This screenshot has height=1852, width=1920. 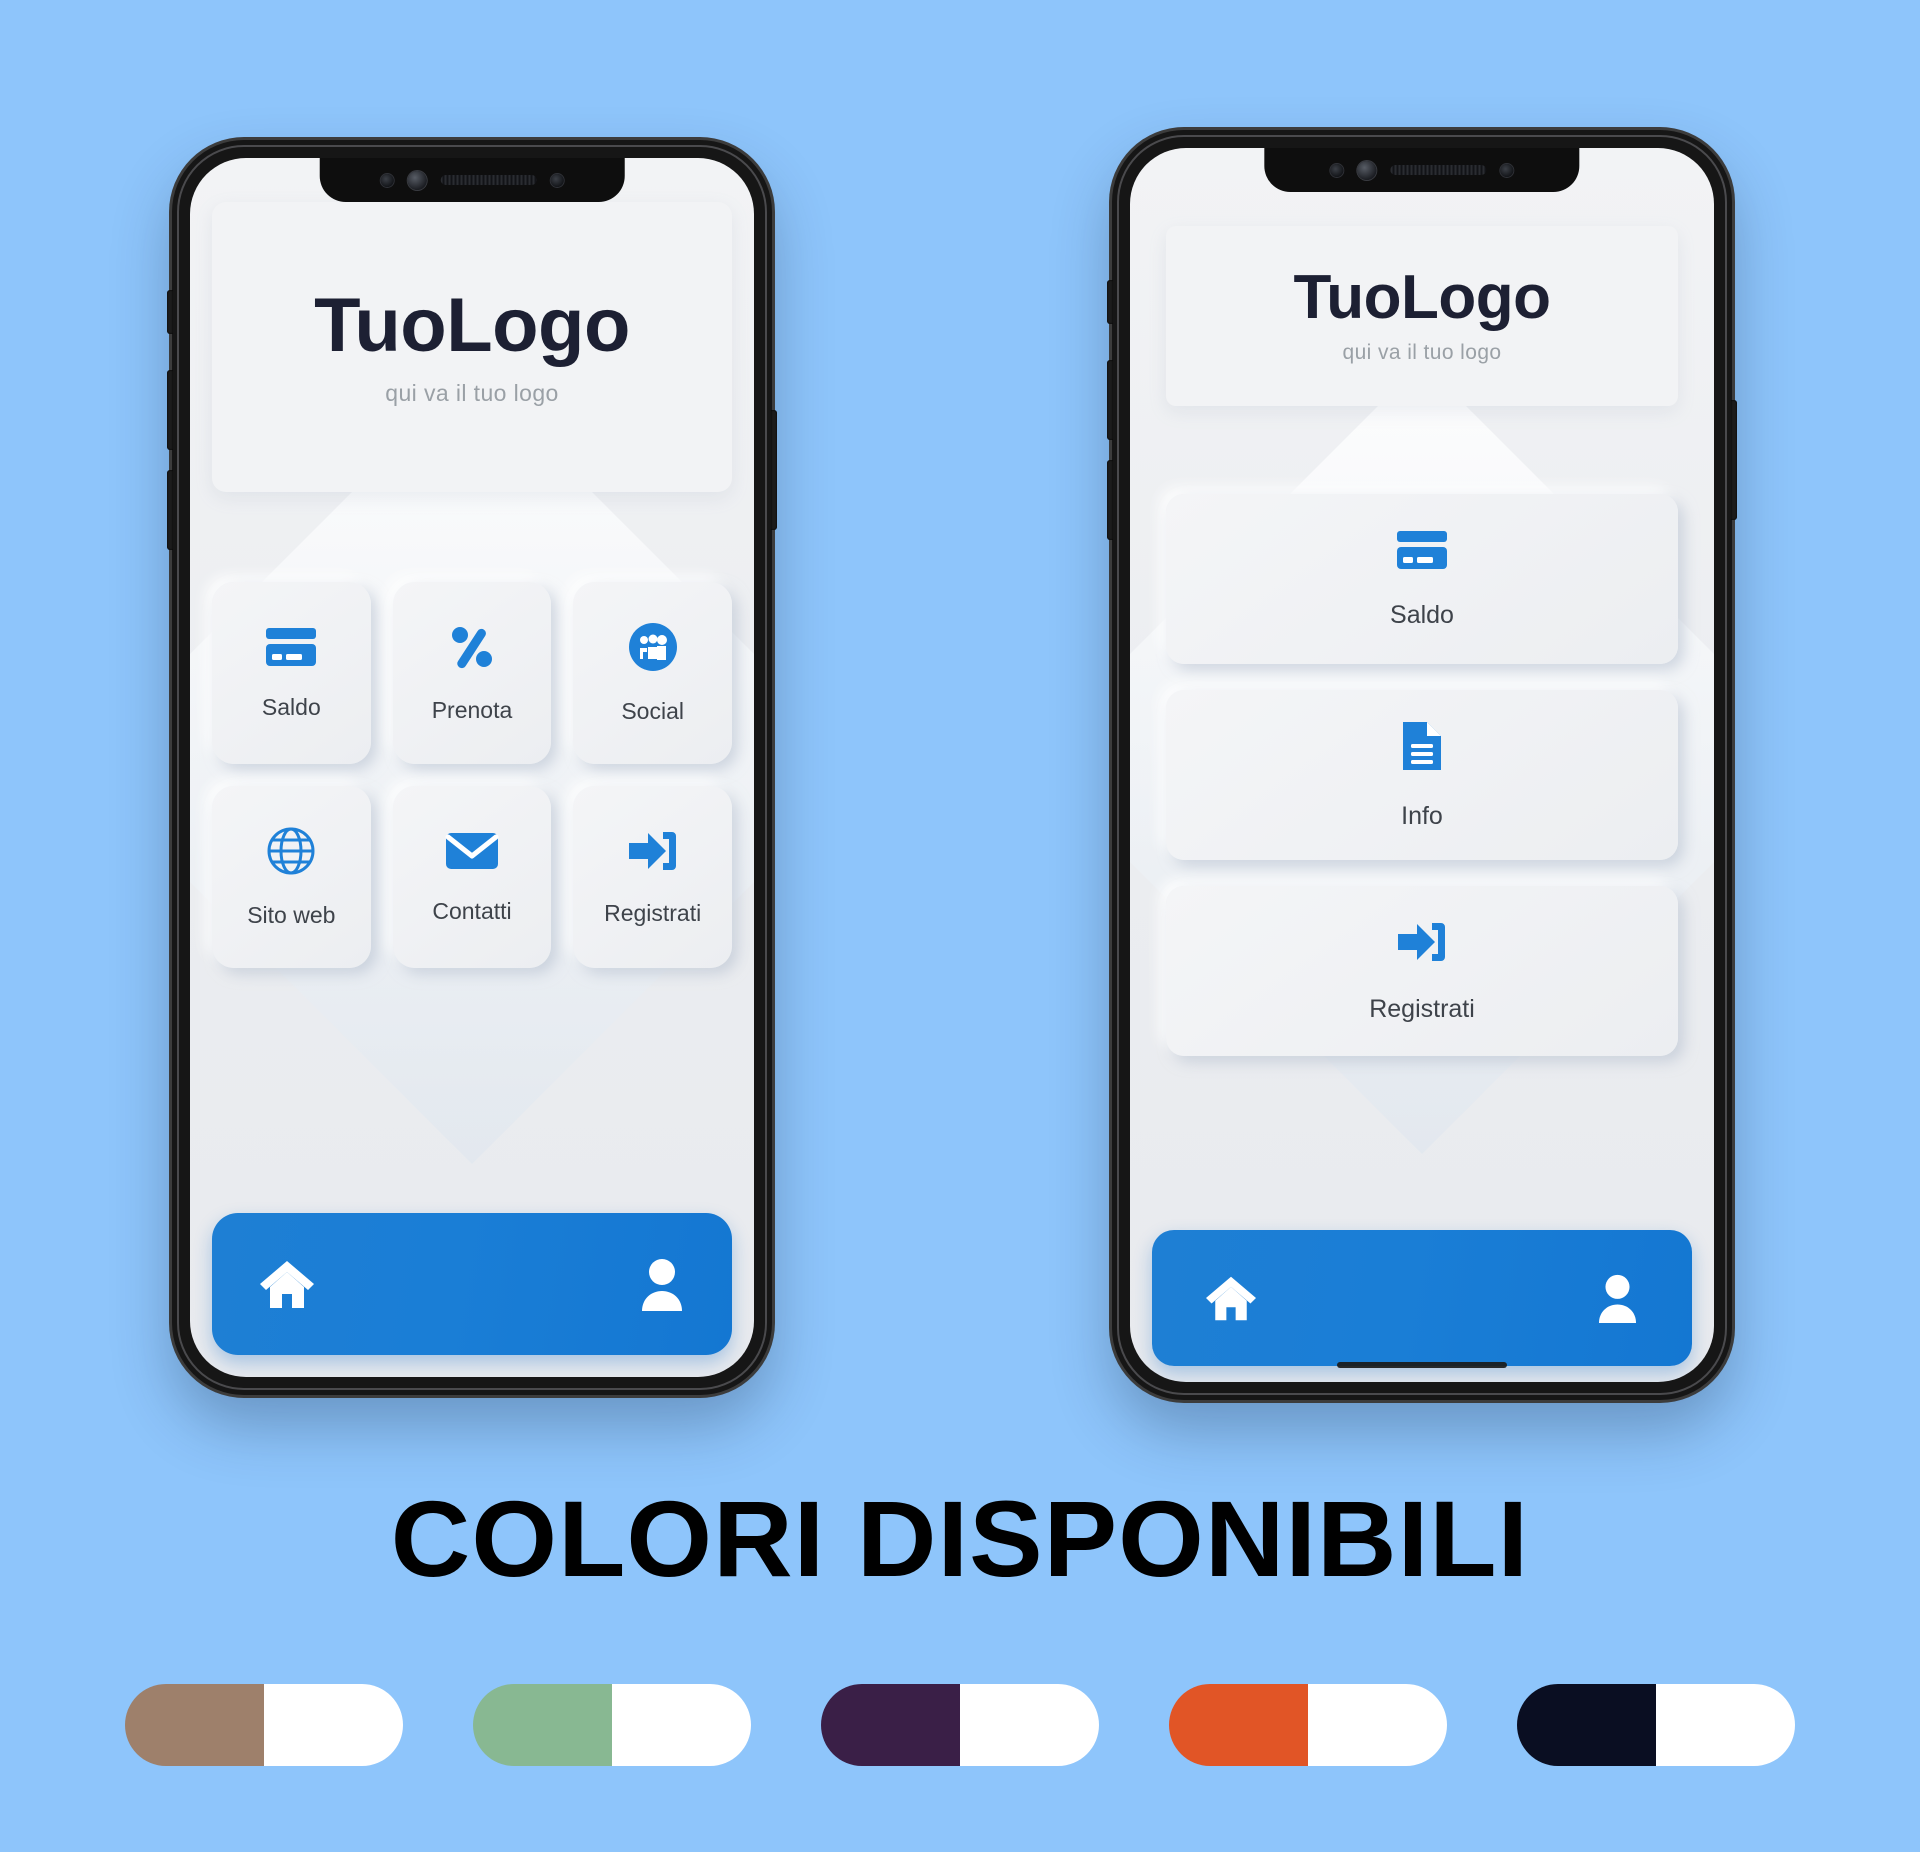 What do you see at coordinates (1422, 1298) in the screenshot?
I see `phone2-bottom-nav` at bounding box center [1422, 1298].